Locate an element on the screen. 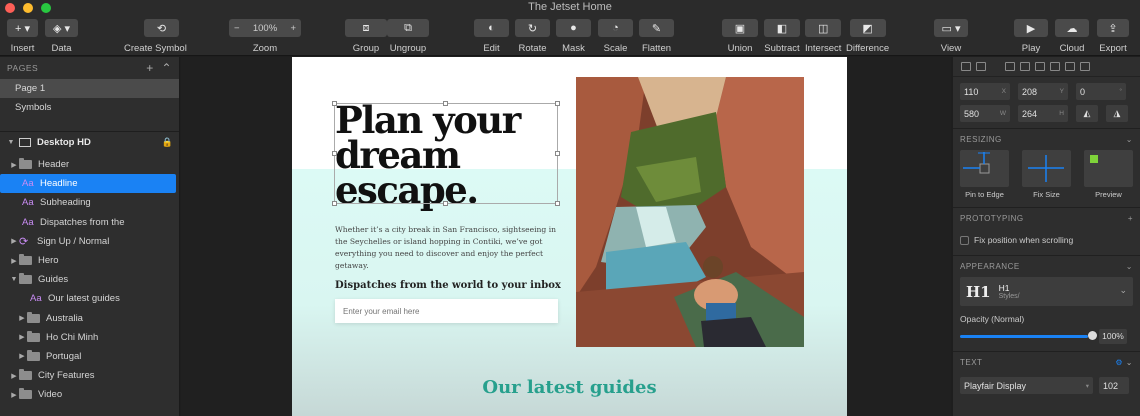  layer-row: ▶ Ho Chi Minh is located at coordinates (89, 337).